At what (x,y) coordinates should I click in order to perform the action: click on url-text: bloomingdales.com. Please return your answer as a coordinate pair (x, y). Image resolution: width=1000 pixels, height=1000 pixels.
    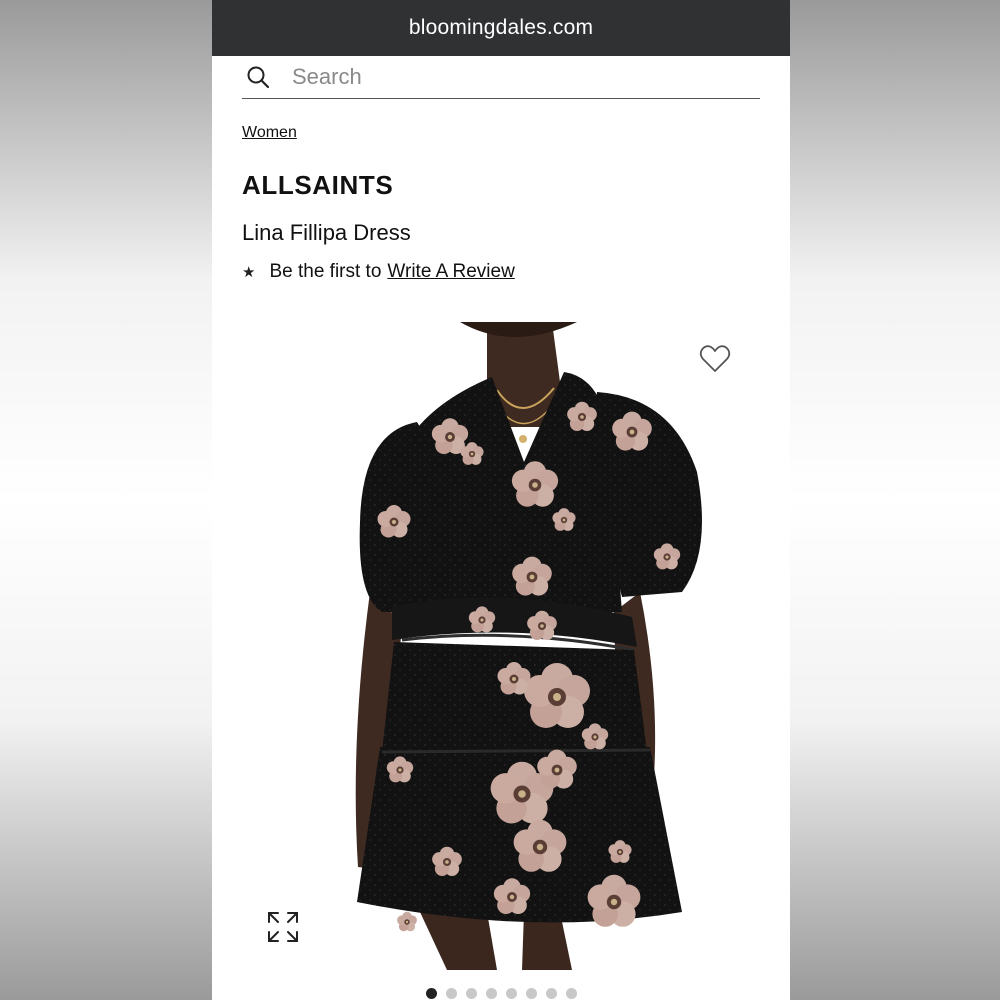
    Looking at the image, I should click on (501, 27).